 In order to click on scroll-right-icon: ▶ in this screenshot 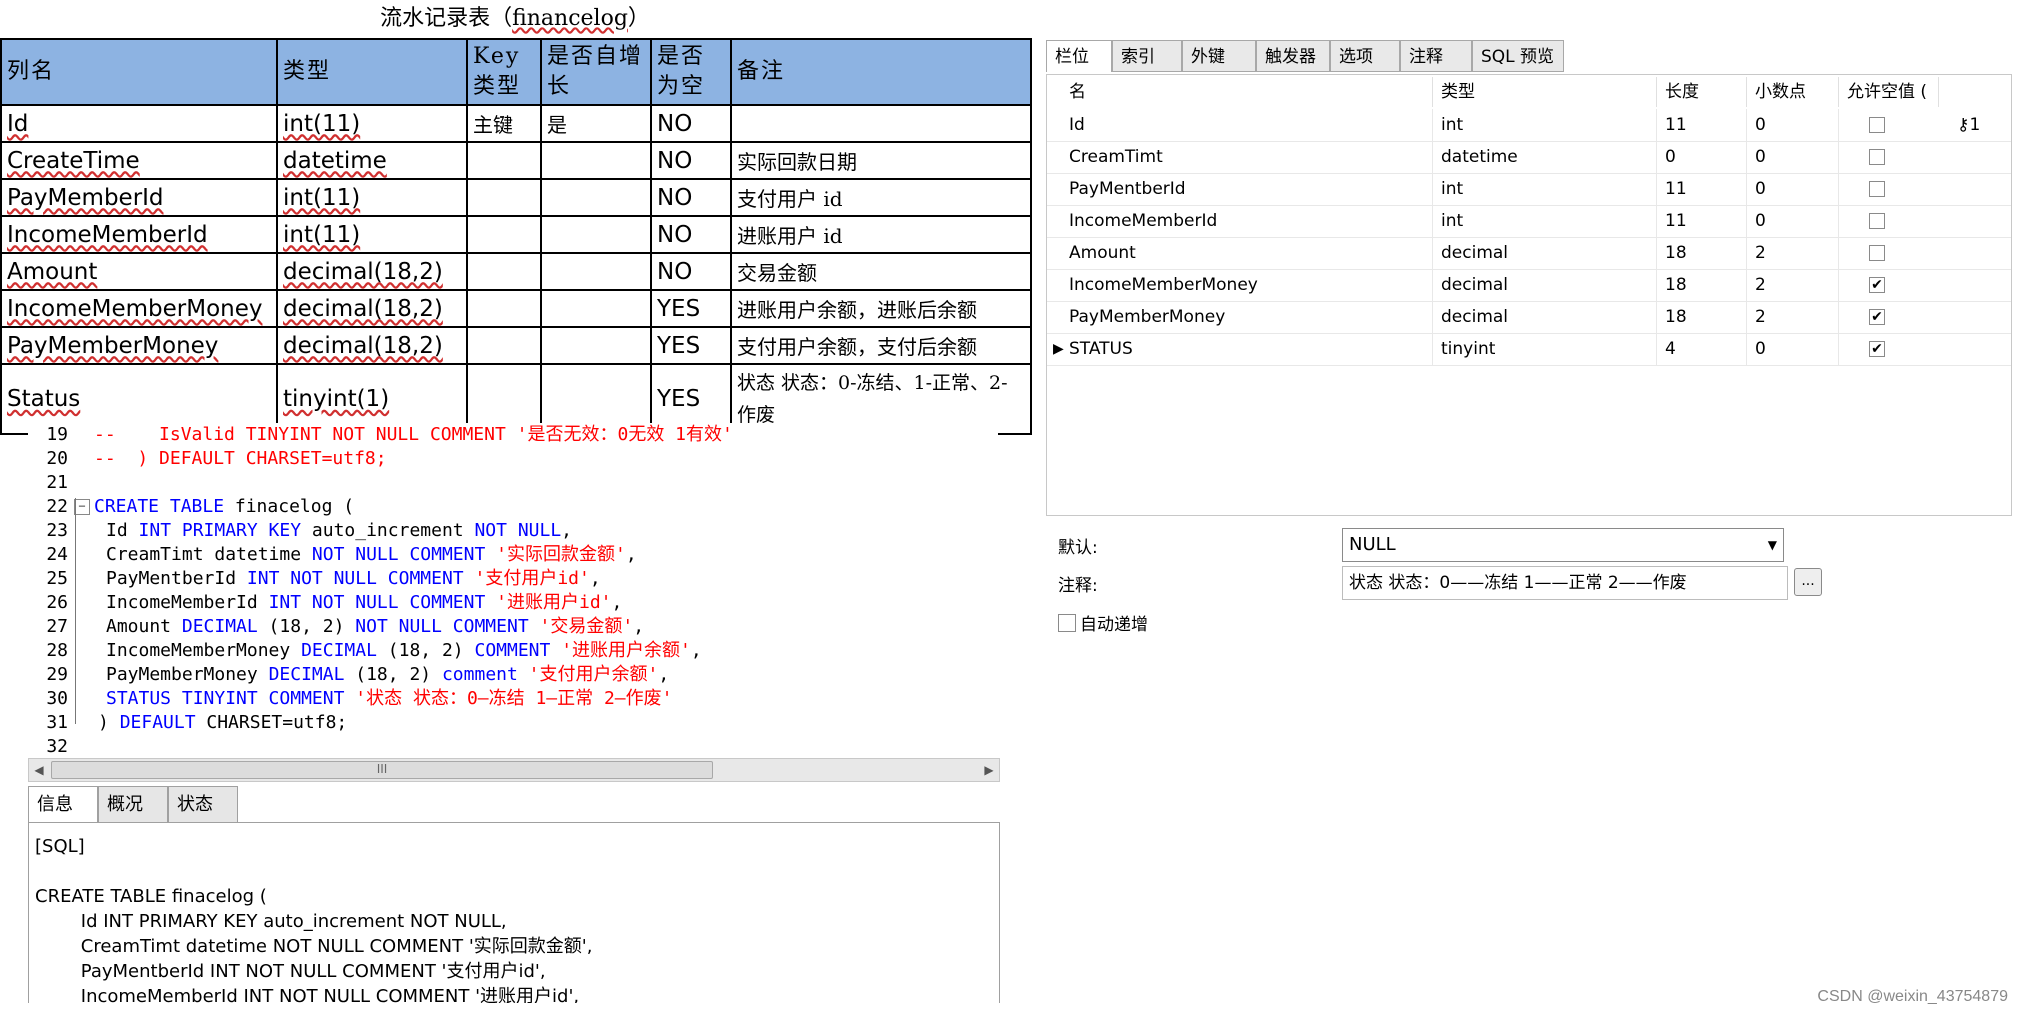, I will do `click(989, 770)`.